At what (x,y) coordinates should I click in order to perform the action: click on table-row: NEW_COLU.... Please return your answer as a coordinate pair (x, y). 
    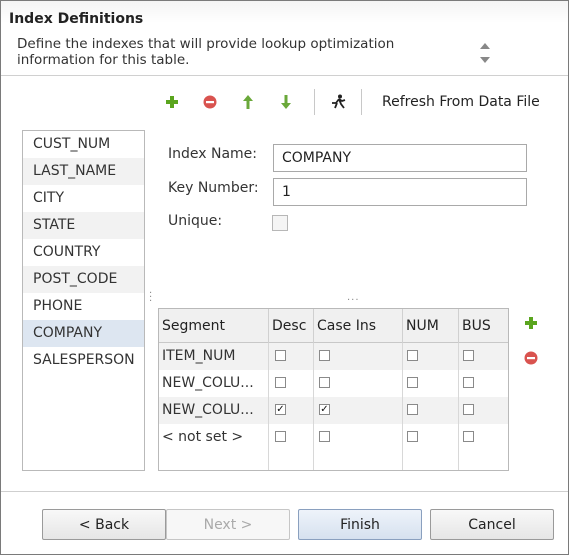
    Looking at the image, I should click on (333, 383).